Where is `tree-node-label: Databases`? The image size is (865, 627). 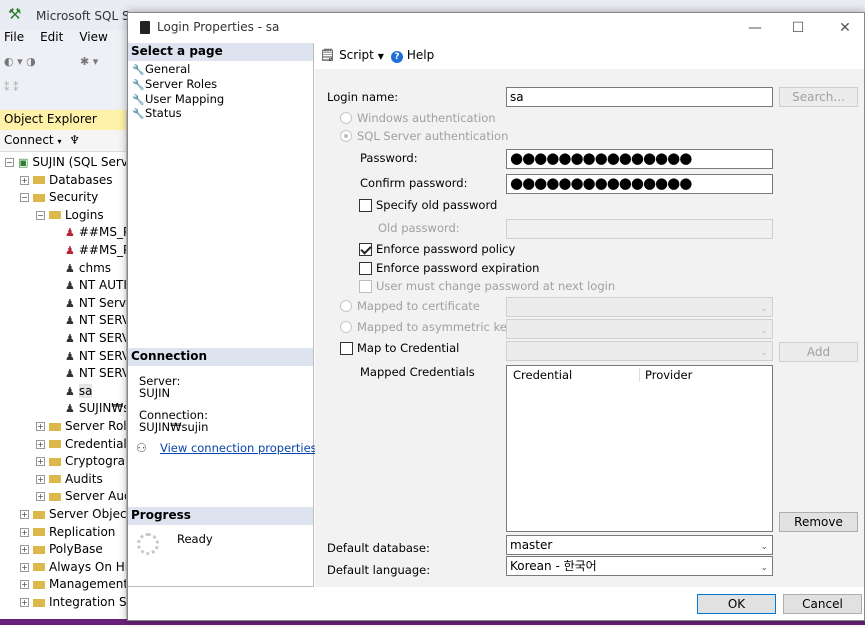 tree-node-label: Databases is located at coordinates (81, 179).